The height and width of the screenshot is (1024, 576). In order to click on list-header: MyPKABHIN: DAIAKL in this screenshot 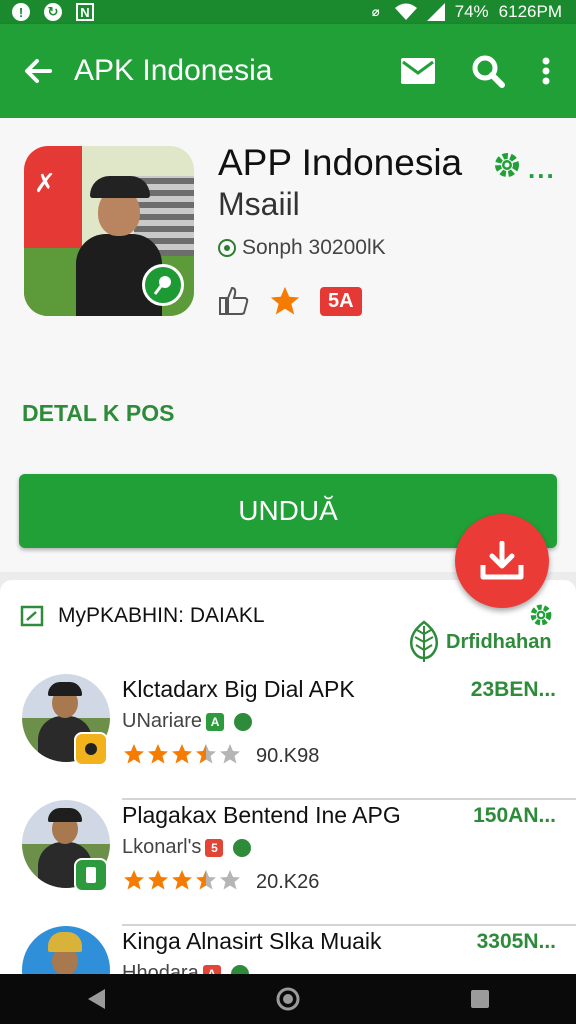, I will do `click(142, 616)`.